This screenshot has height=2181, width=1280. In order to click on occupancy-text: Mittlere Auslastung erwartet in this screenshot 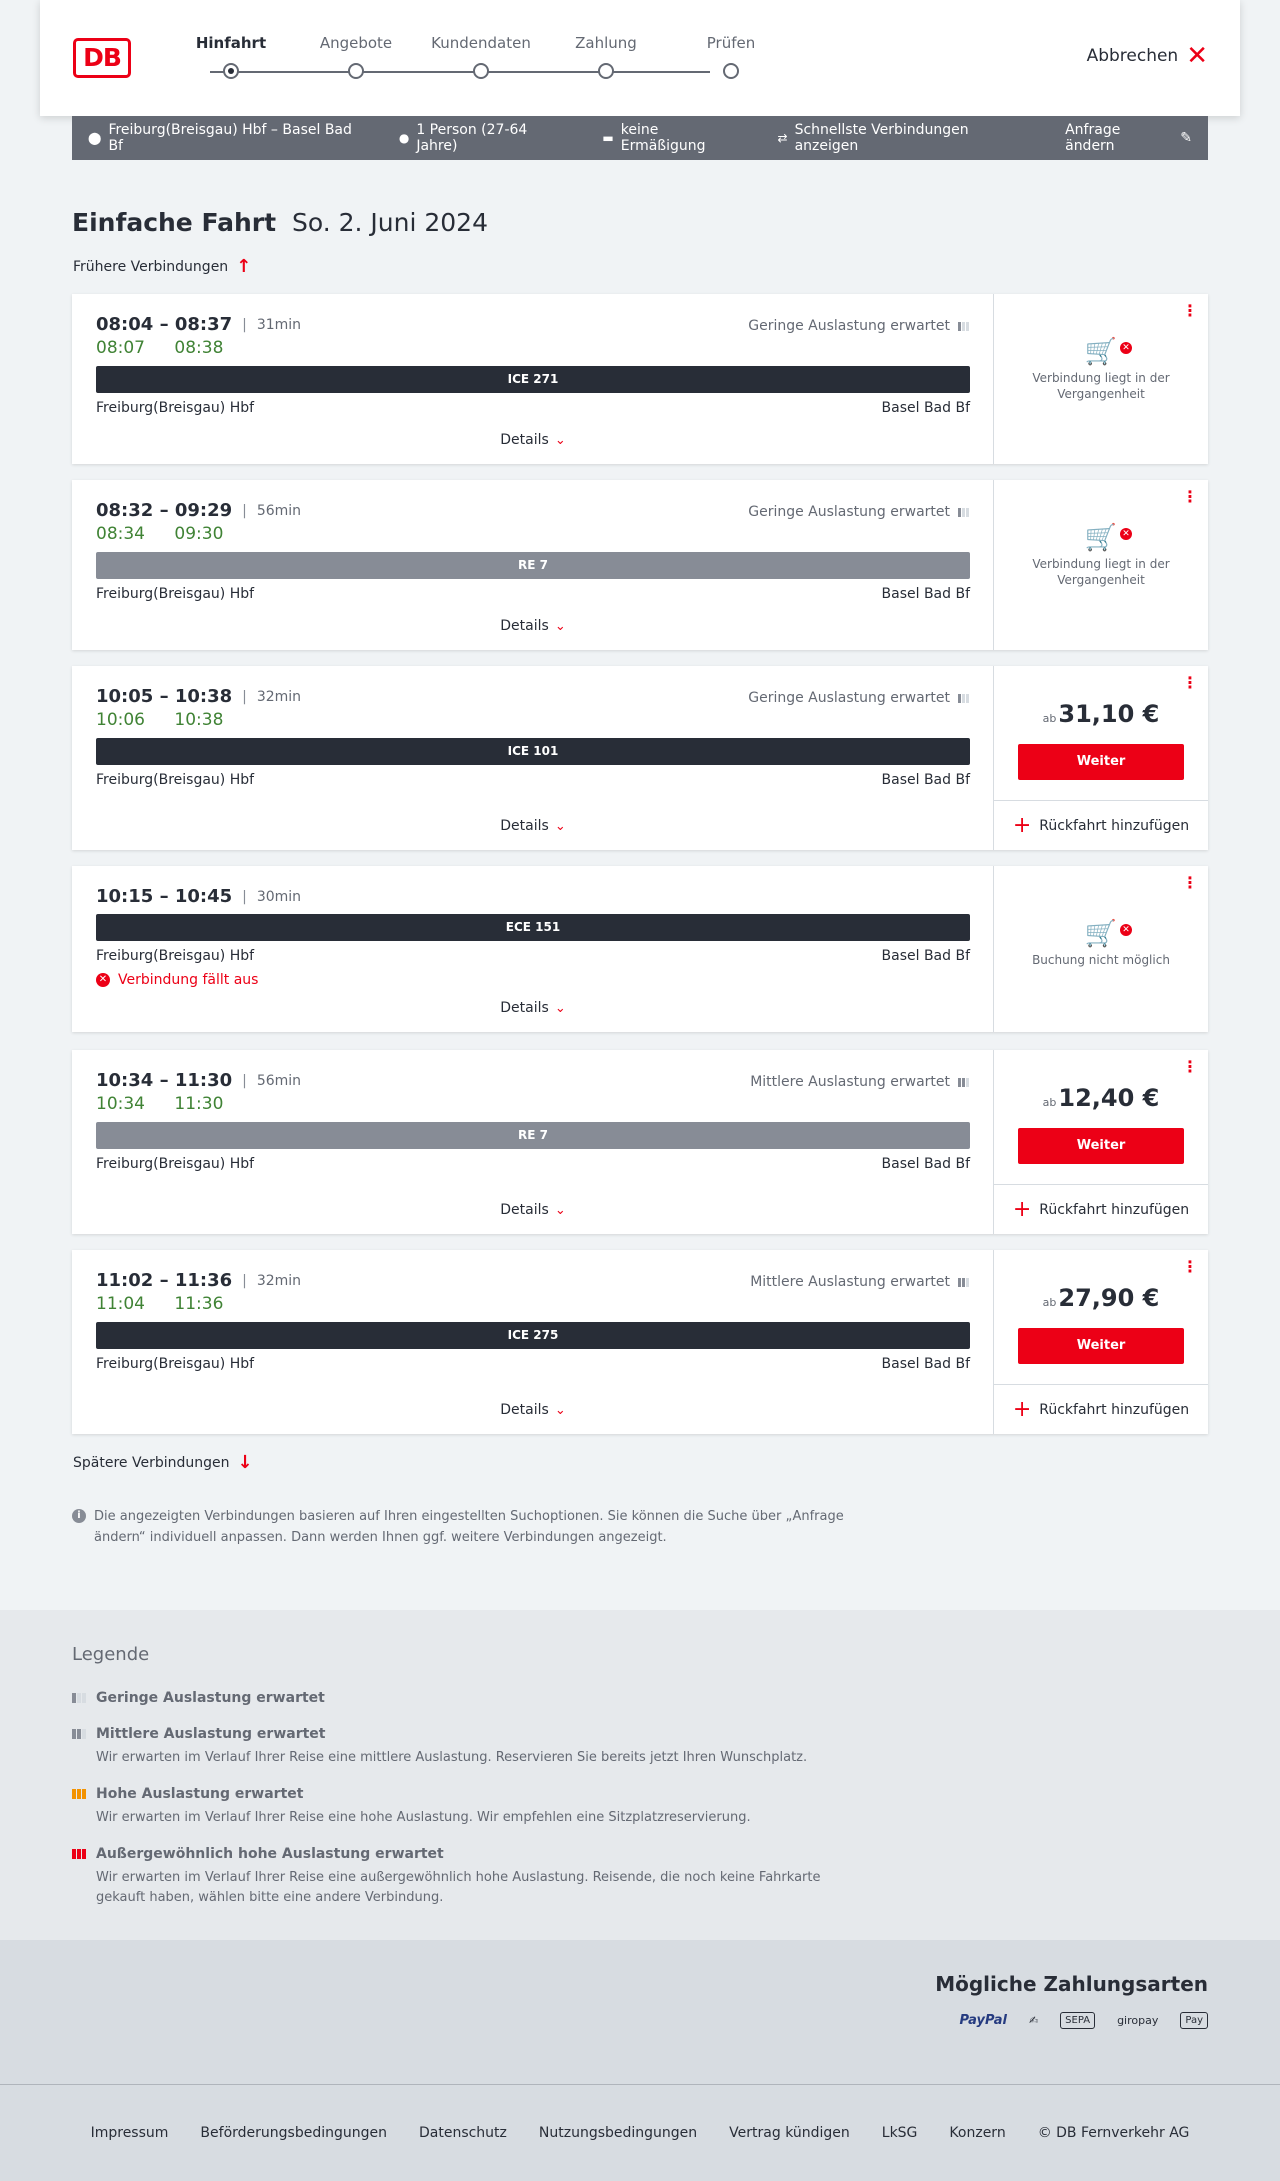, I will do `click(850, 1282)`.